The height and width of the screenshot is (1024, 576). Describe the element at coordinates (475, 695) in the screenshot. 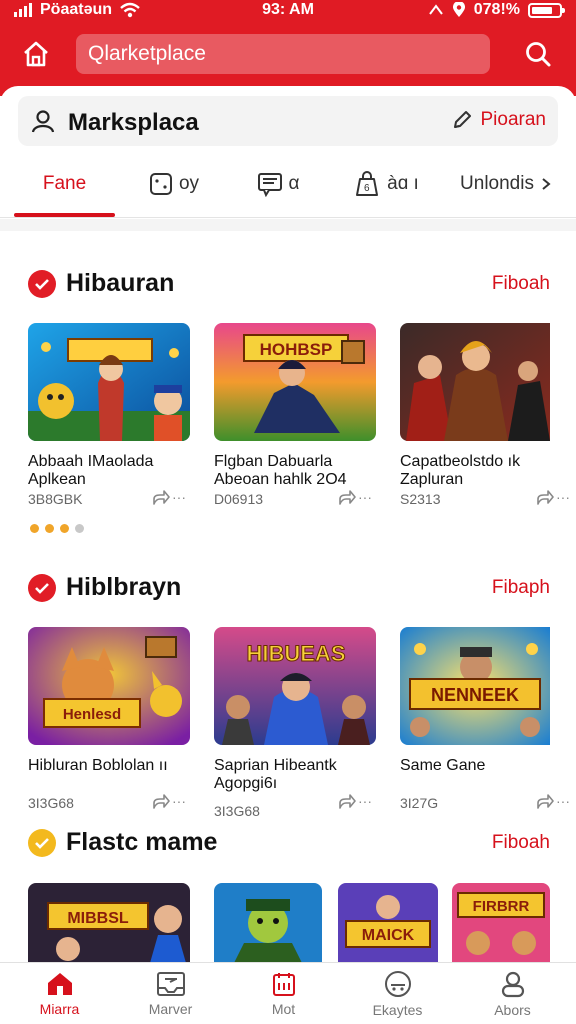

I see `thumbnail-text: NENNEEK` at that location.